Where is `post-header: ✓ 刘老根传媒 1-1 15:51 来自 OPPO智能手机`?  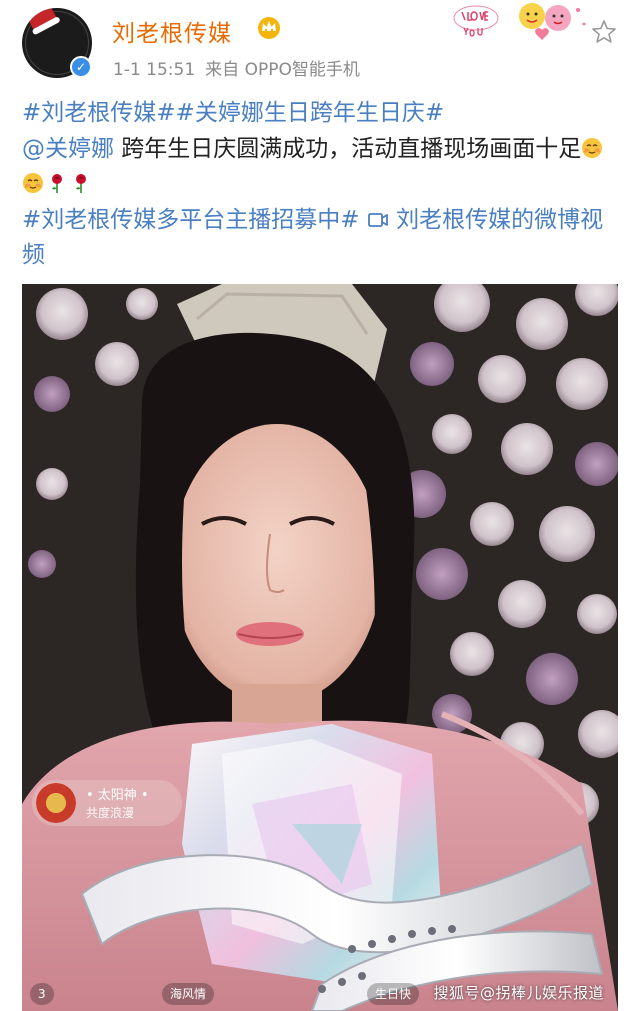 post-header: ✓ 刘老根传媒 1-1 15:51 来自 OPPO智能手机 is located at coordinates (320, 45).